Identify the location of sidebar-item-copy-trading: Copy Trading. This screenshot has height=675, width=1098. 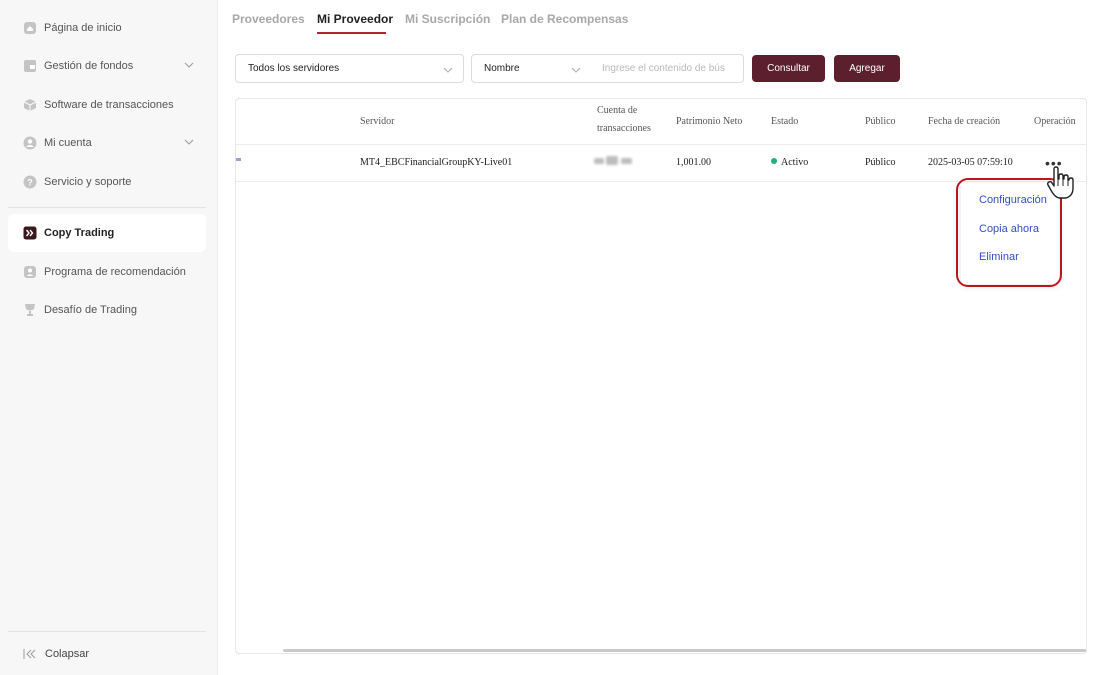
(107, 233).